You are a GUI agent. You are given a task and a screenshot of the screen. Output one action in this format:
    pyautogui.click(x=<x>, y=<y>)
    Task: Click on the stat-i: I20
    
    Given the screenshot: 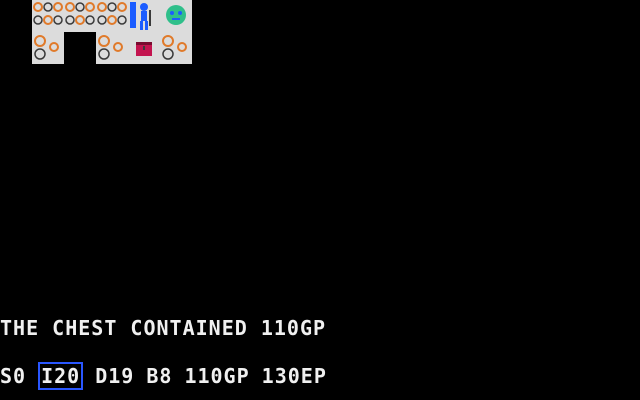 What is the action you would take?
    pyautogui.click(x=61, y=376)
    